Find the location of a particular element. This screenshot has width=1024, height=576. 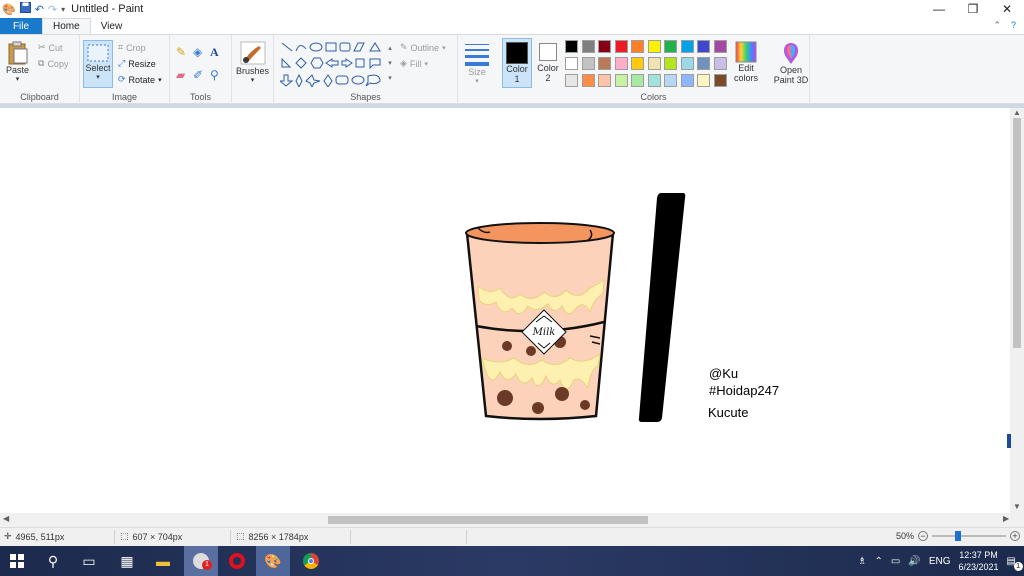

outline-button: ✎ Outline ▾ is located at coordinates (423, 47).